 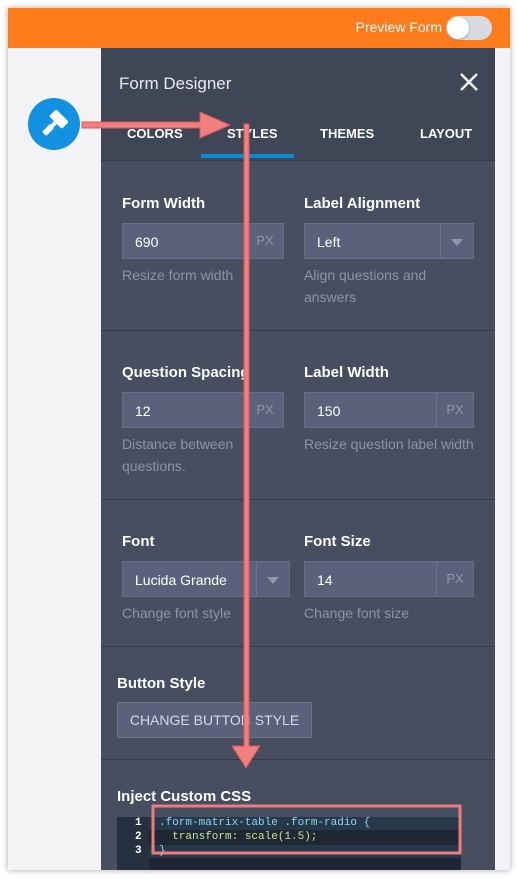 What do you see at coordinates (389, 241) in the screenshot?
I see `label-alignment-select: Left` at bounding box center [389, 241].